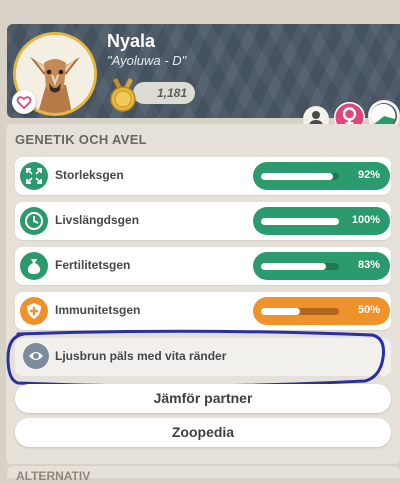 This screenshot has height=483, width=400. Describe the element at coordinates (97, 220) in the screenshot. I see `gene-label: Livslängdsgen` at that location.